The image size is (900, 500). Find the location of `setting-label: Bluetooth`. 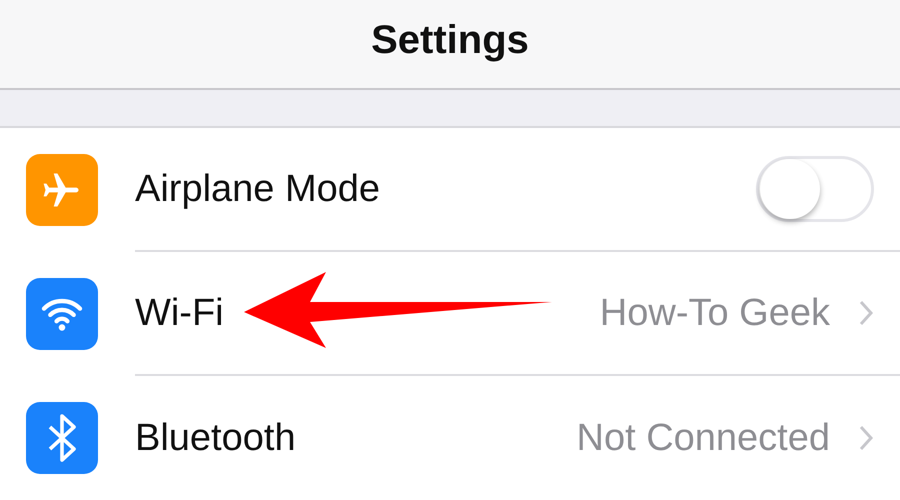

setting-label: Bluetooth is located at coordinates (355, 438).